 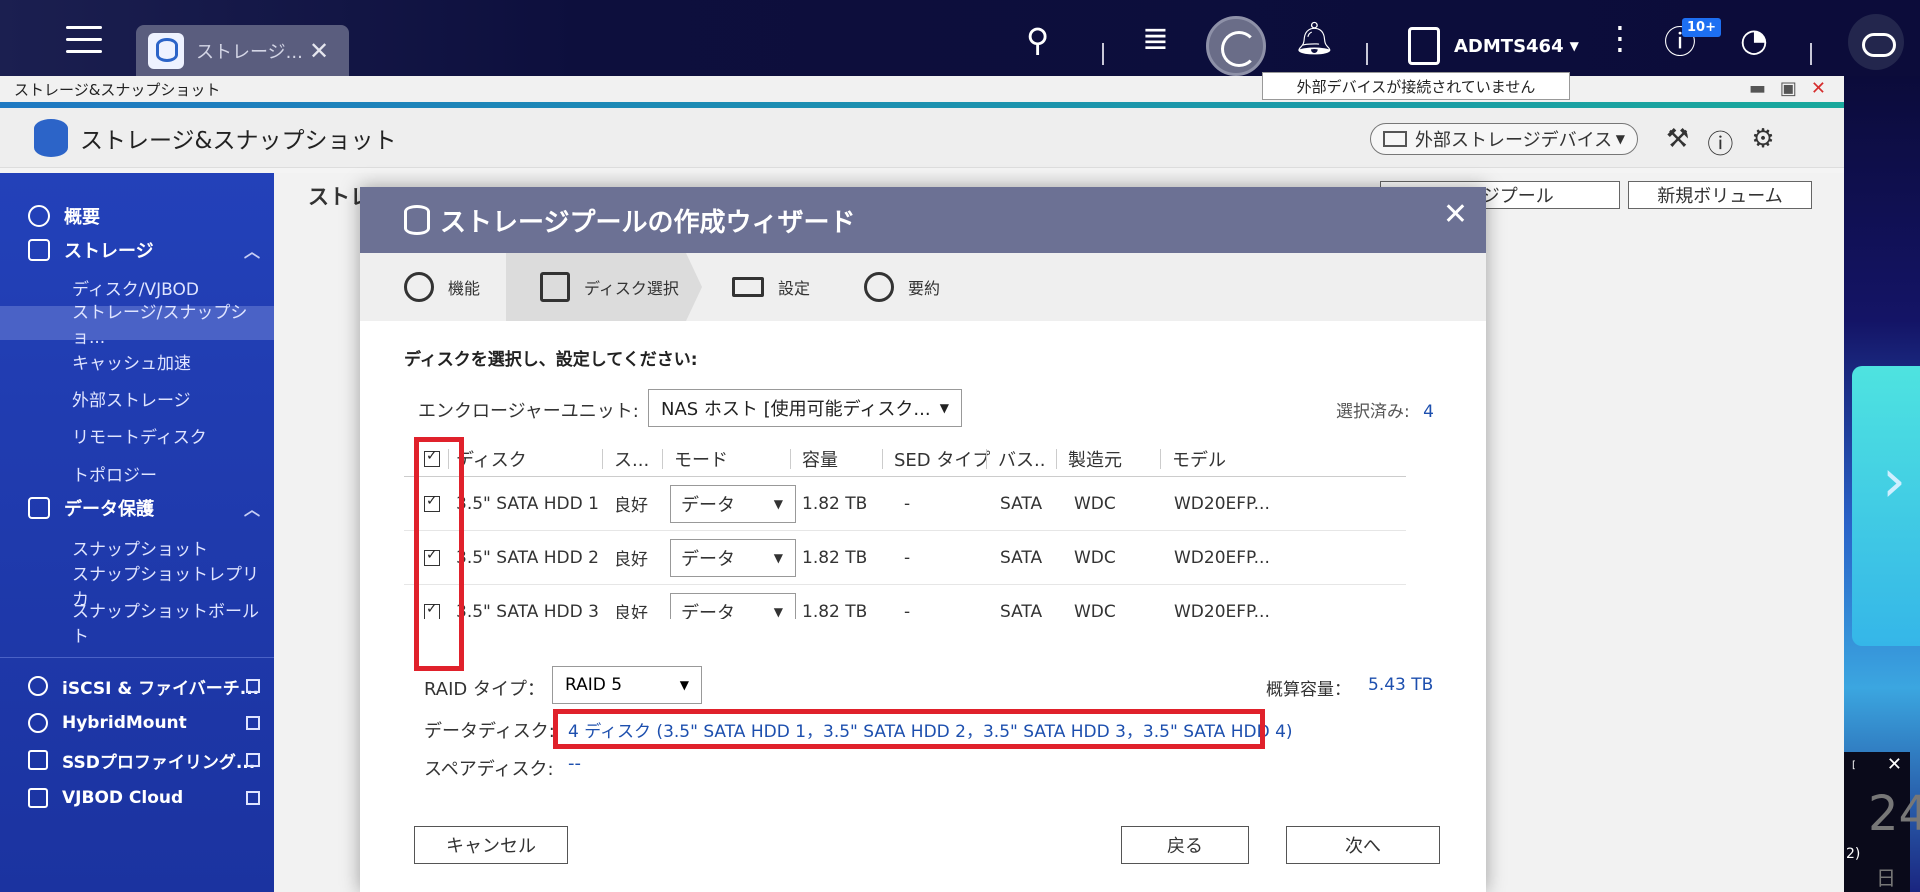 What do you see at coordinates (1509, 46) in the screenshot?
I see `username: ADMTS464` at bounding box center [1509, 46].